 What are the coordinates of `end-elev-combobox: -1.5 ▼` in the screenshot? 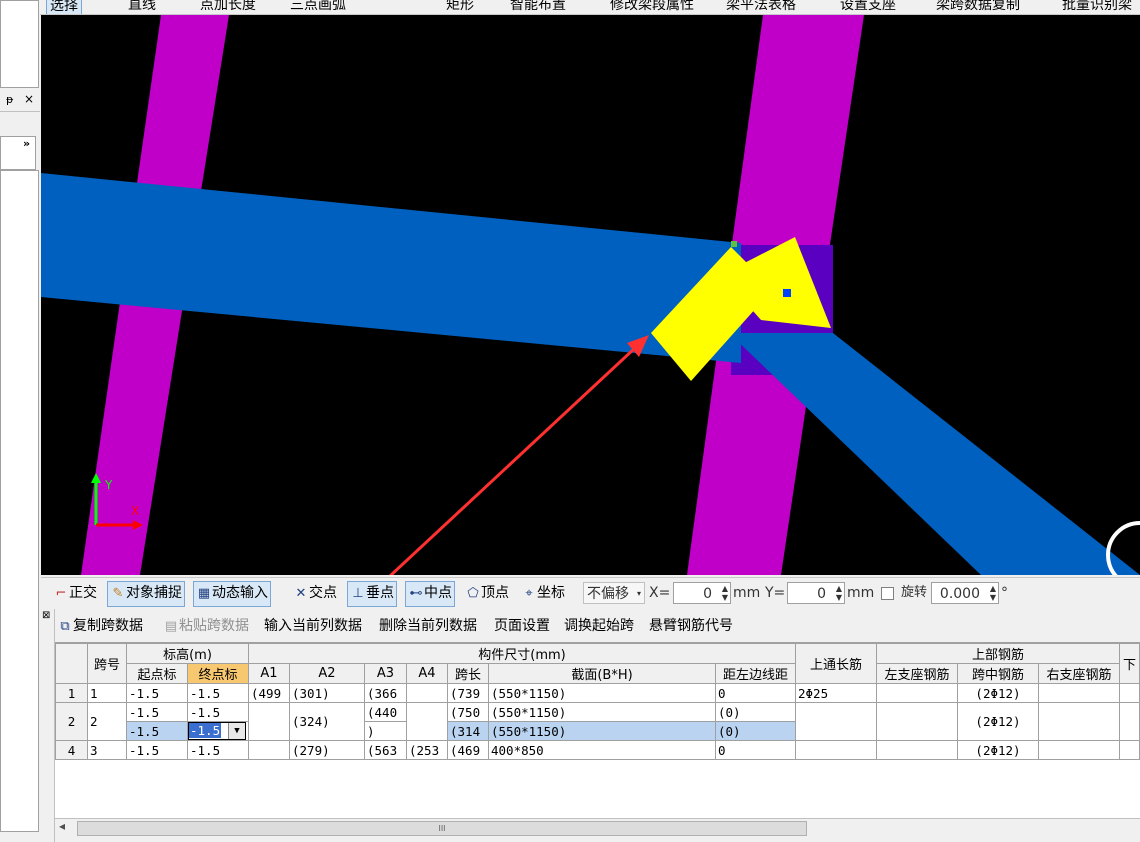 It's located at (217, 731).